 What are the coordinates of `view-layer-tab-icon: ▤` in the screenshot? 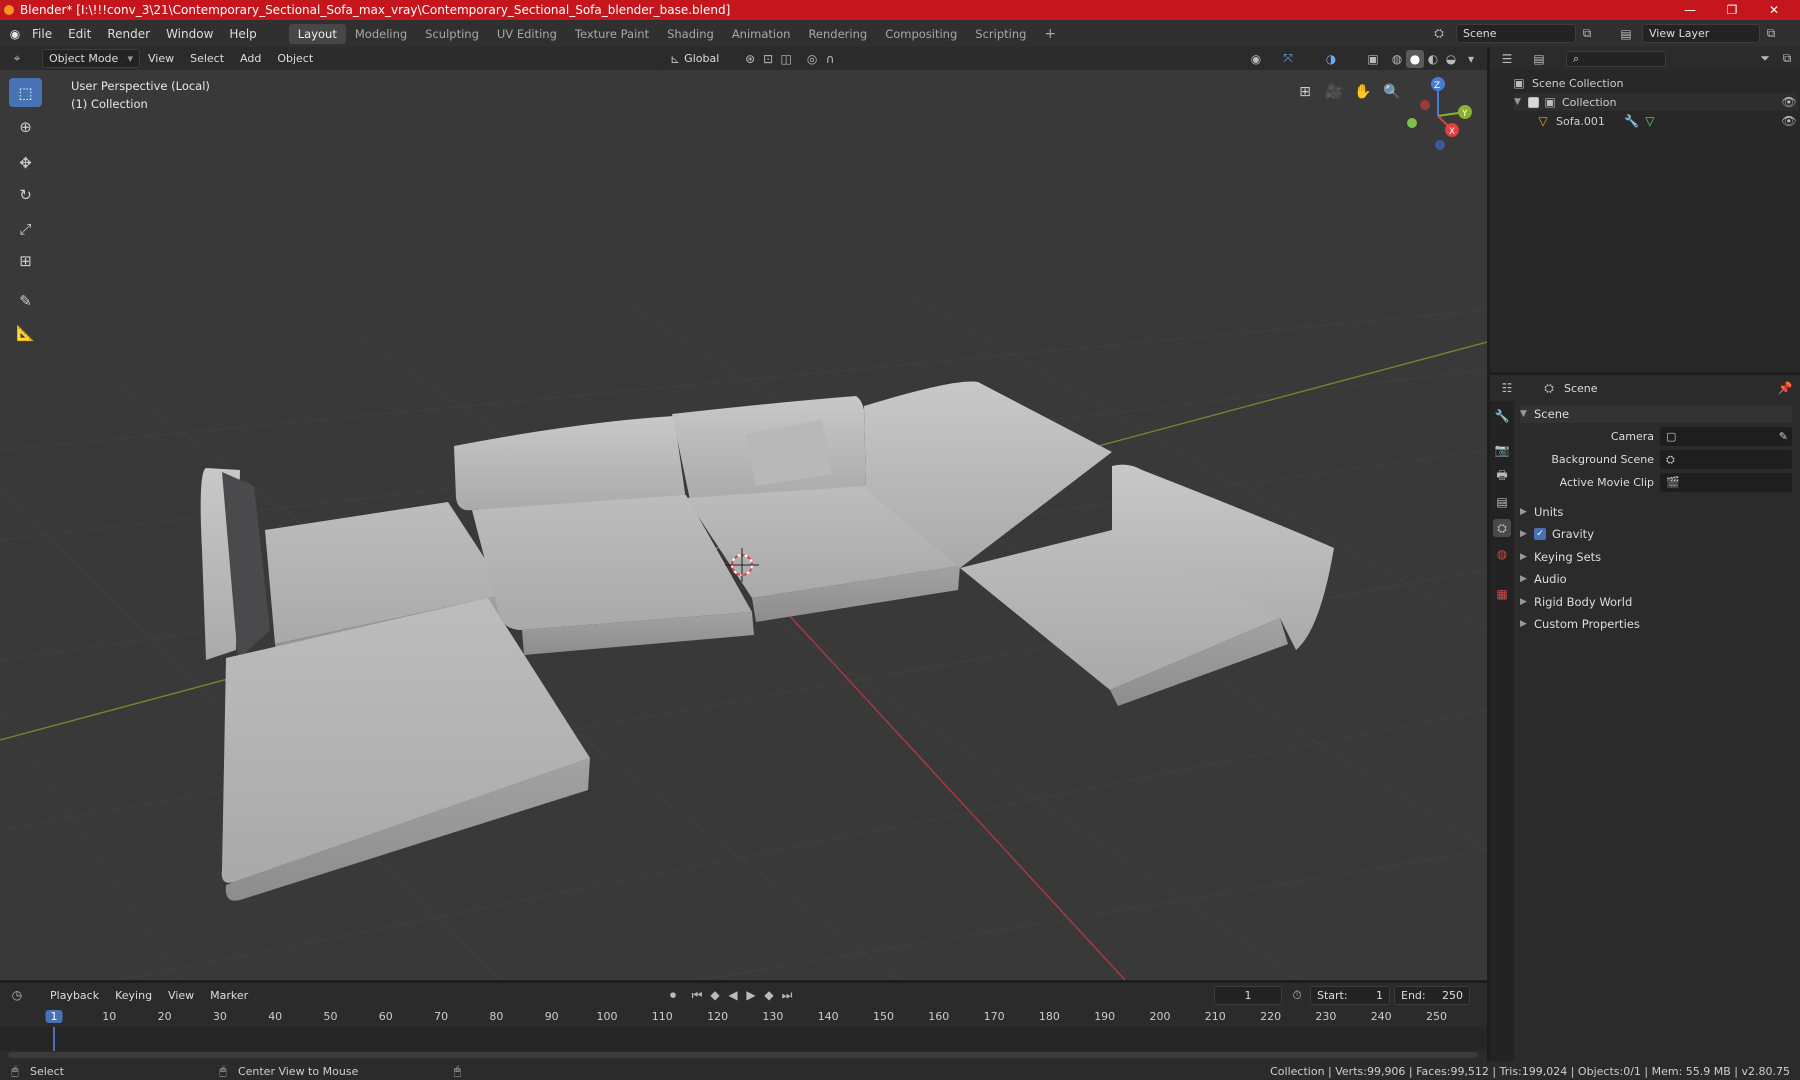 It's located at (1502, 502).